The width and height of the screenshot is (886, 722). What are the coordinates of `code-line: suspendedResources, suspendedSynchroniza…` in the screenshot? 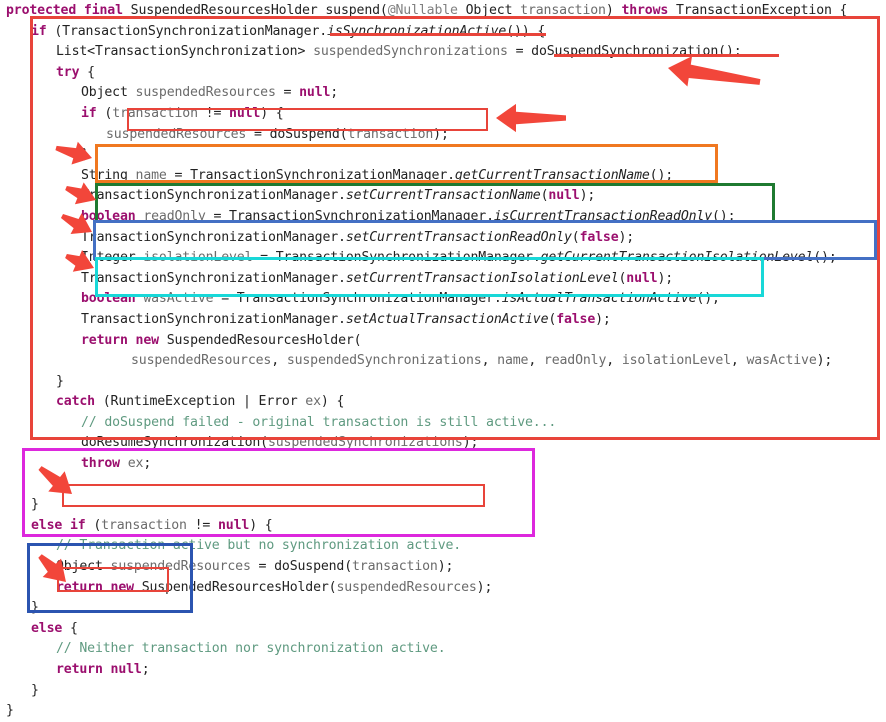 It's located at (443, 361).